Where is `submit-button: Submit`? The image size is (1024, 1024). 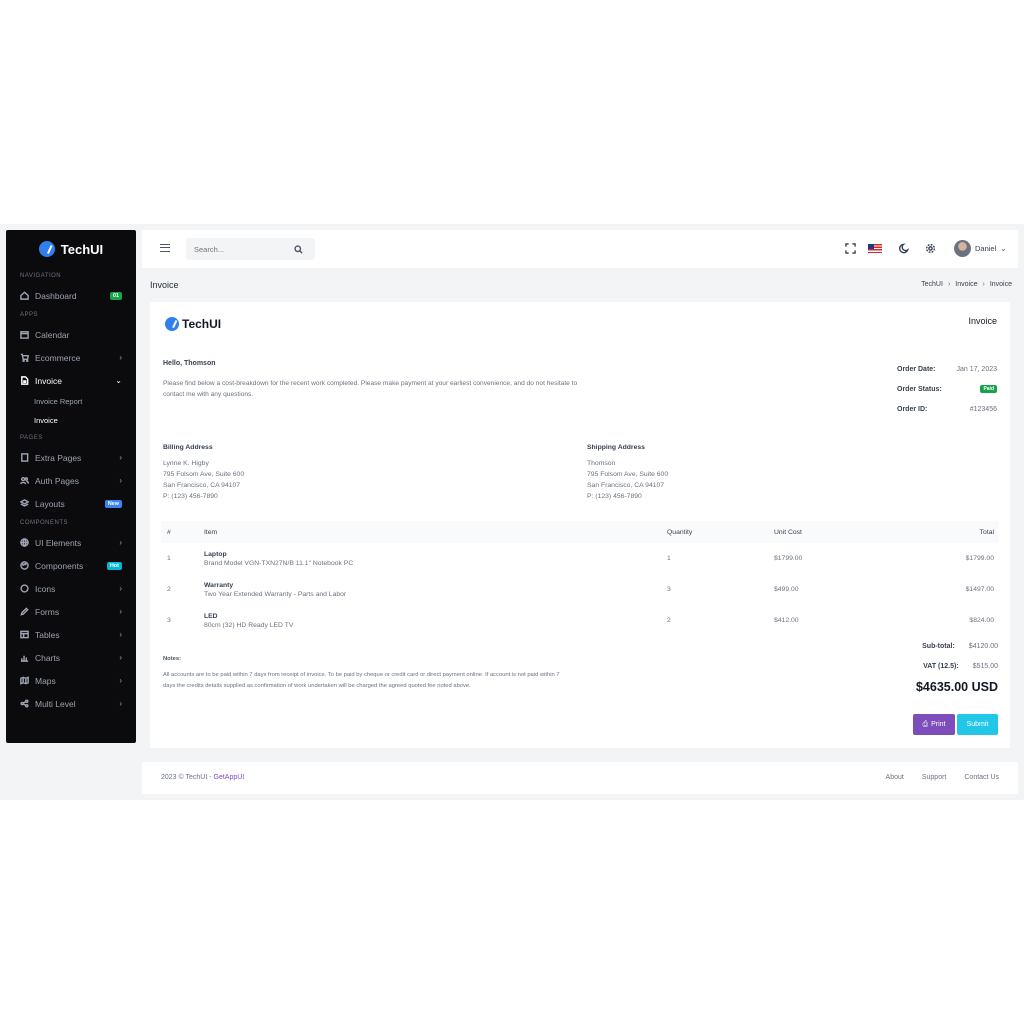 submit-button: Submit is located at coordinates (977, 724).